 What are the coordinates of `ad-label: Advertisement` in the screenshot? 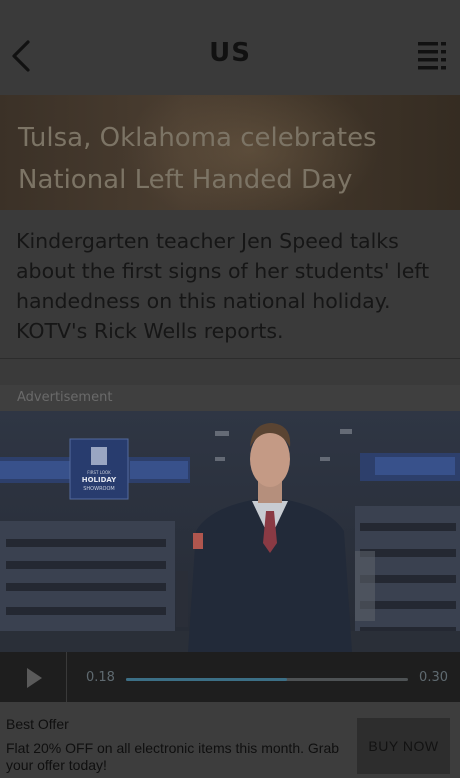 It's located at (65, 397).